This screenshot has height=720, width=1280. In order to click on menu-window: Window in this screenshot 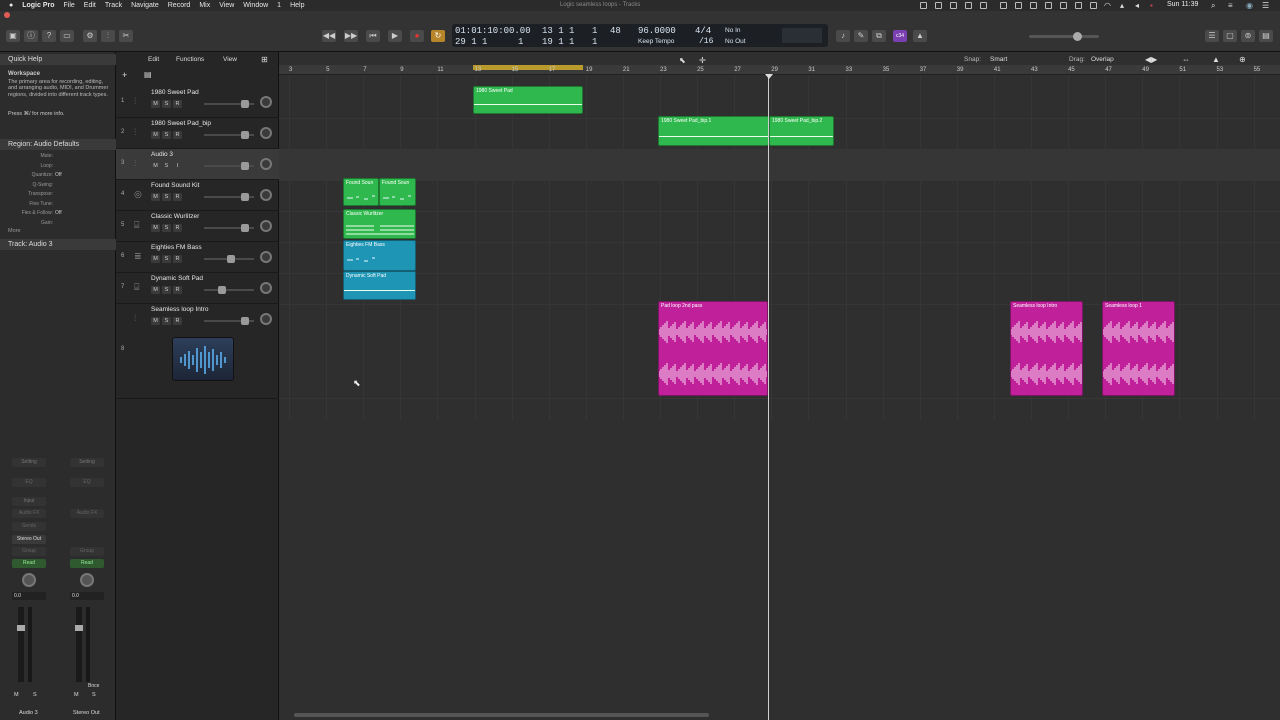, I will do `click(255, 5)`.